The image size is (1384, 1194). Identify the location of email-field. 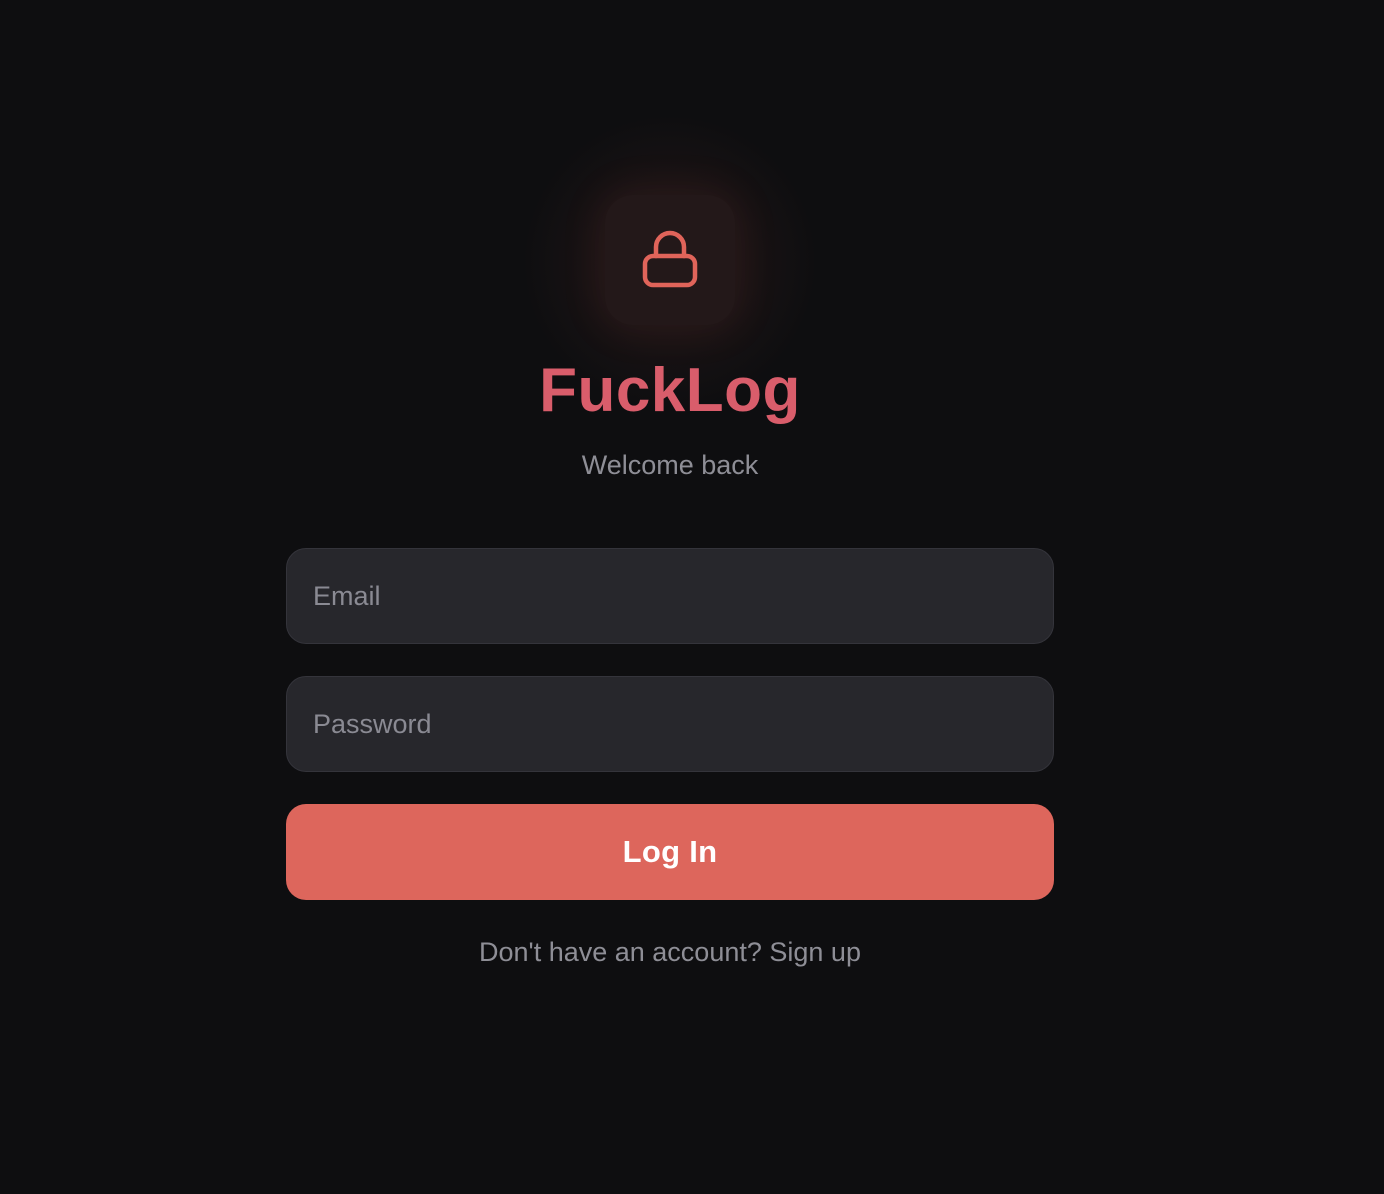
(670, 596).